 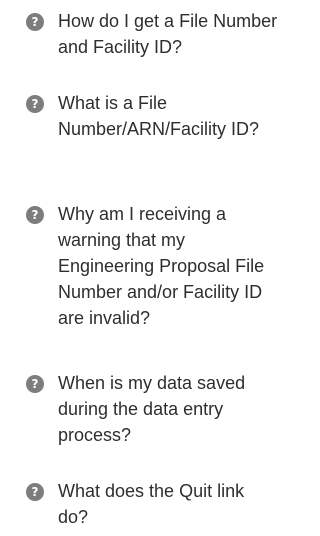 What do you see at coordinates (168, 504) in the screenshot?
I see `faq-link-quit: What does the Quit link do?` at bounding box center [168, 504].